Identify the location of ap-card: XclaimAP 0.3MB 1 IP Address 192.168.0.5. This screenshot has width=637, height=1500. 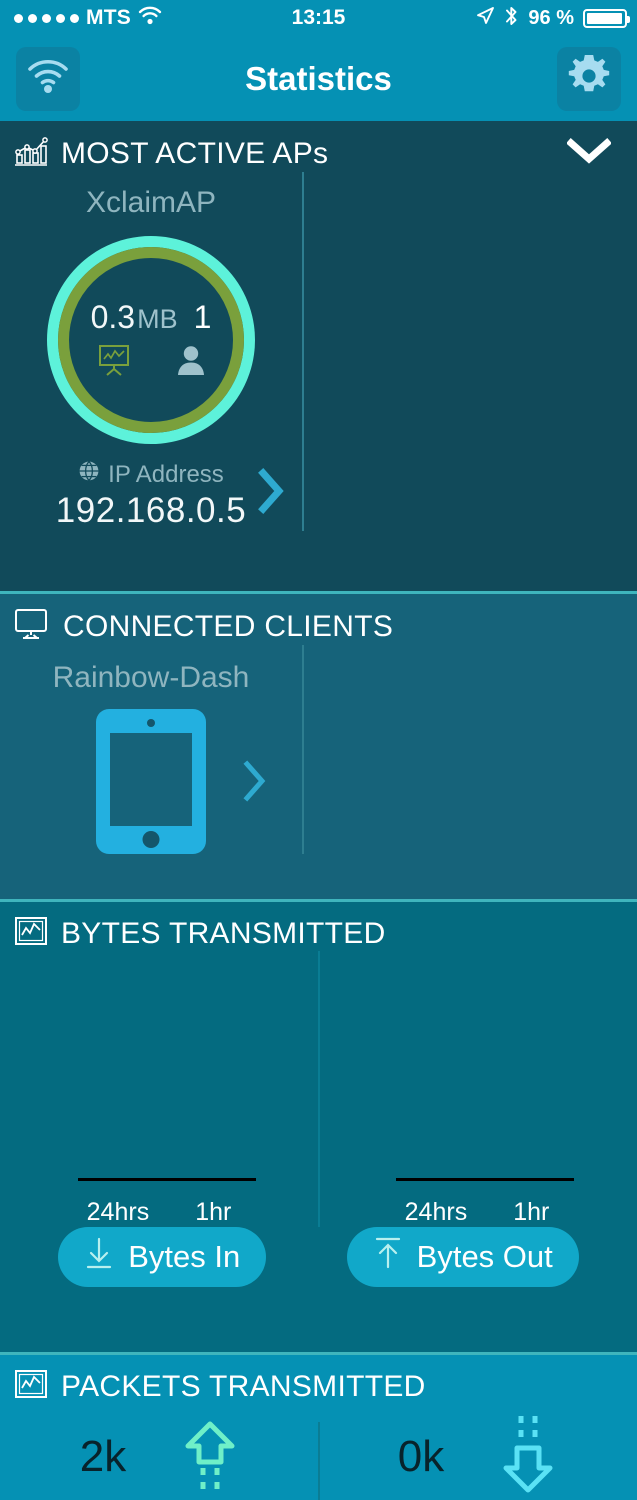
(151, 351).